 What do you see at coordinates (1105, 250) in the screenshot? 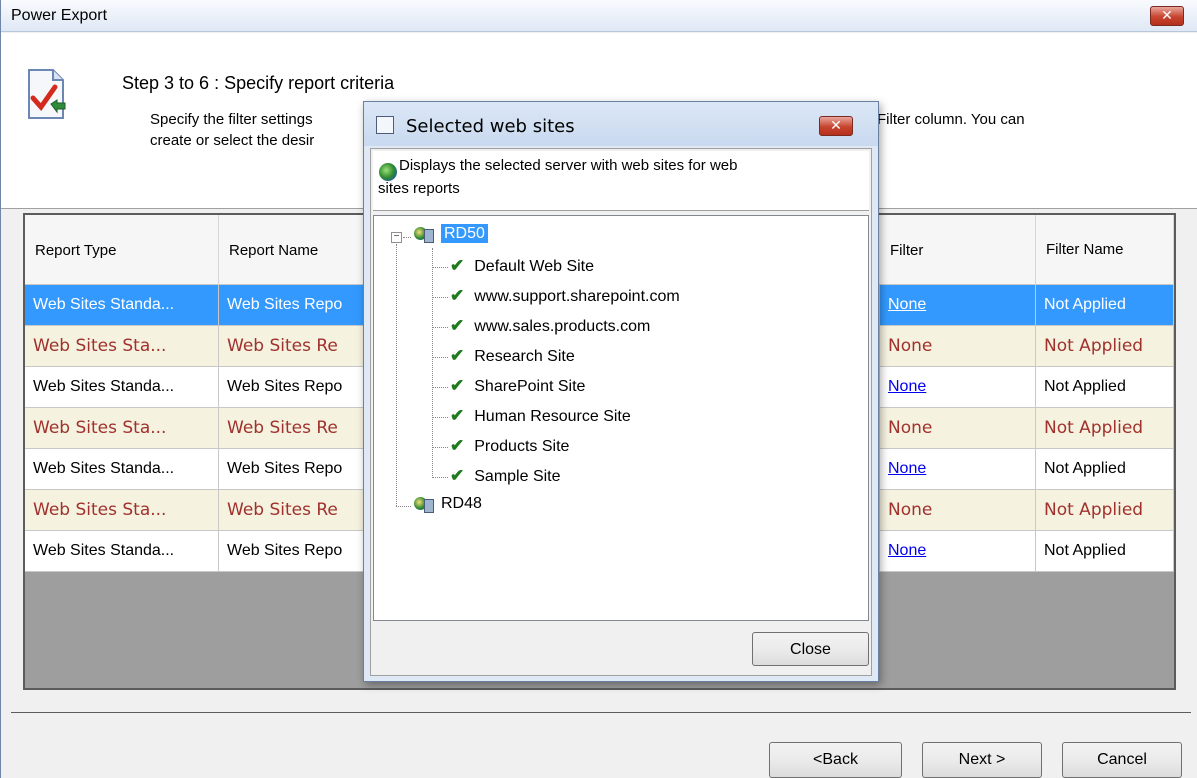
I see `column-header-filter-name: Filter Name` at bounding box center [1105, 250].